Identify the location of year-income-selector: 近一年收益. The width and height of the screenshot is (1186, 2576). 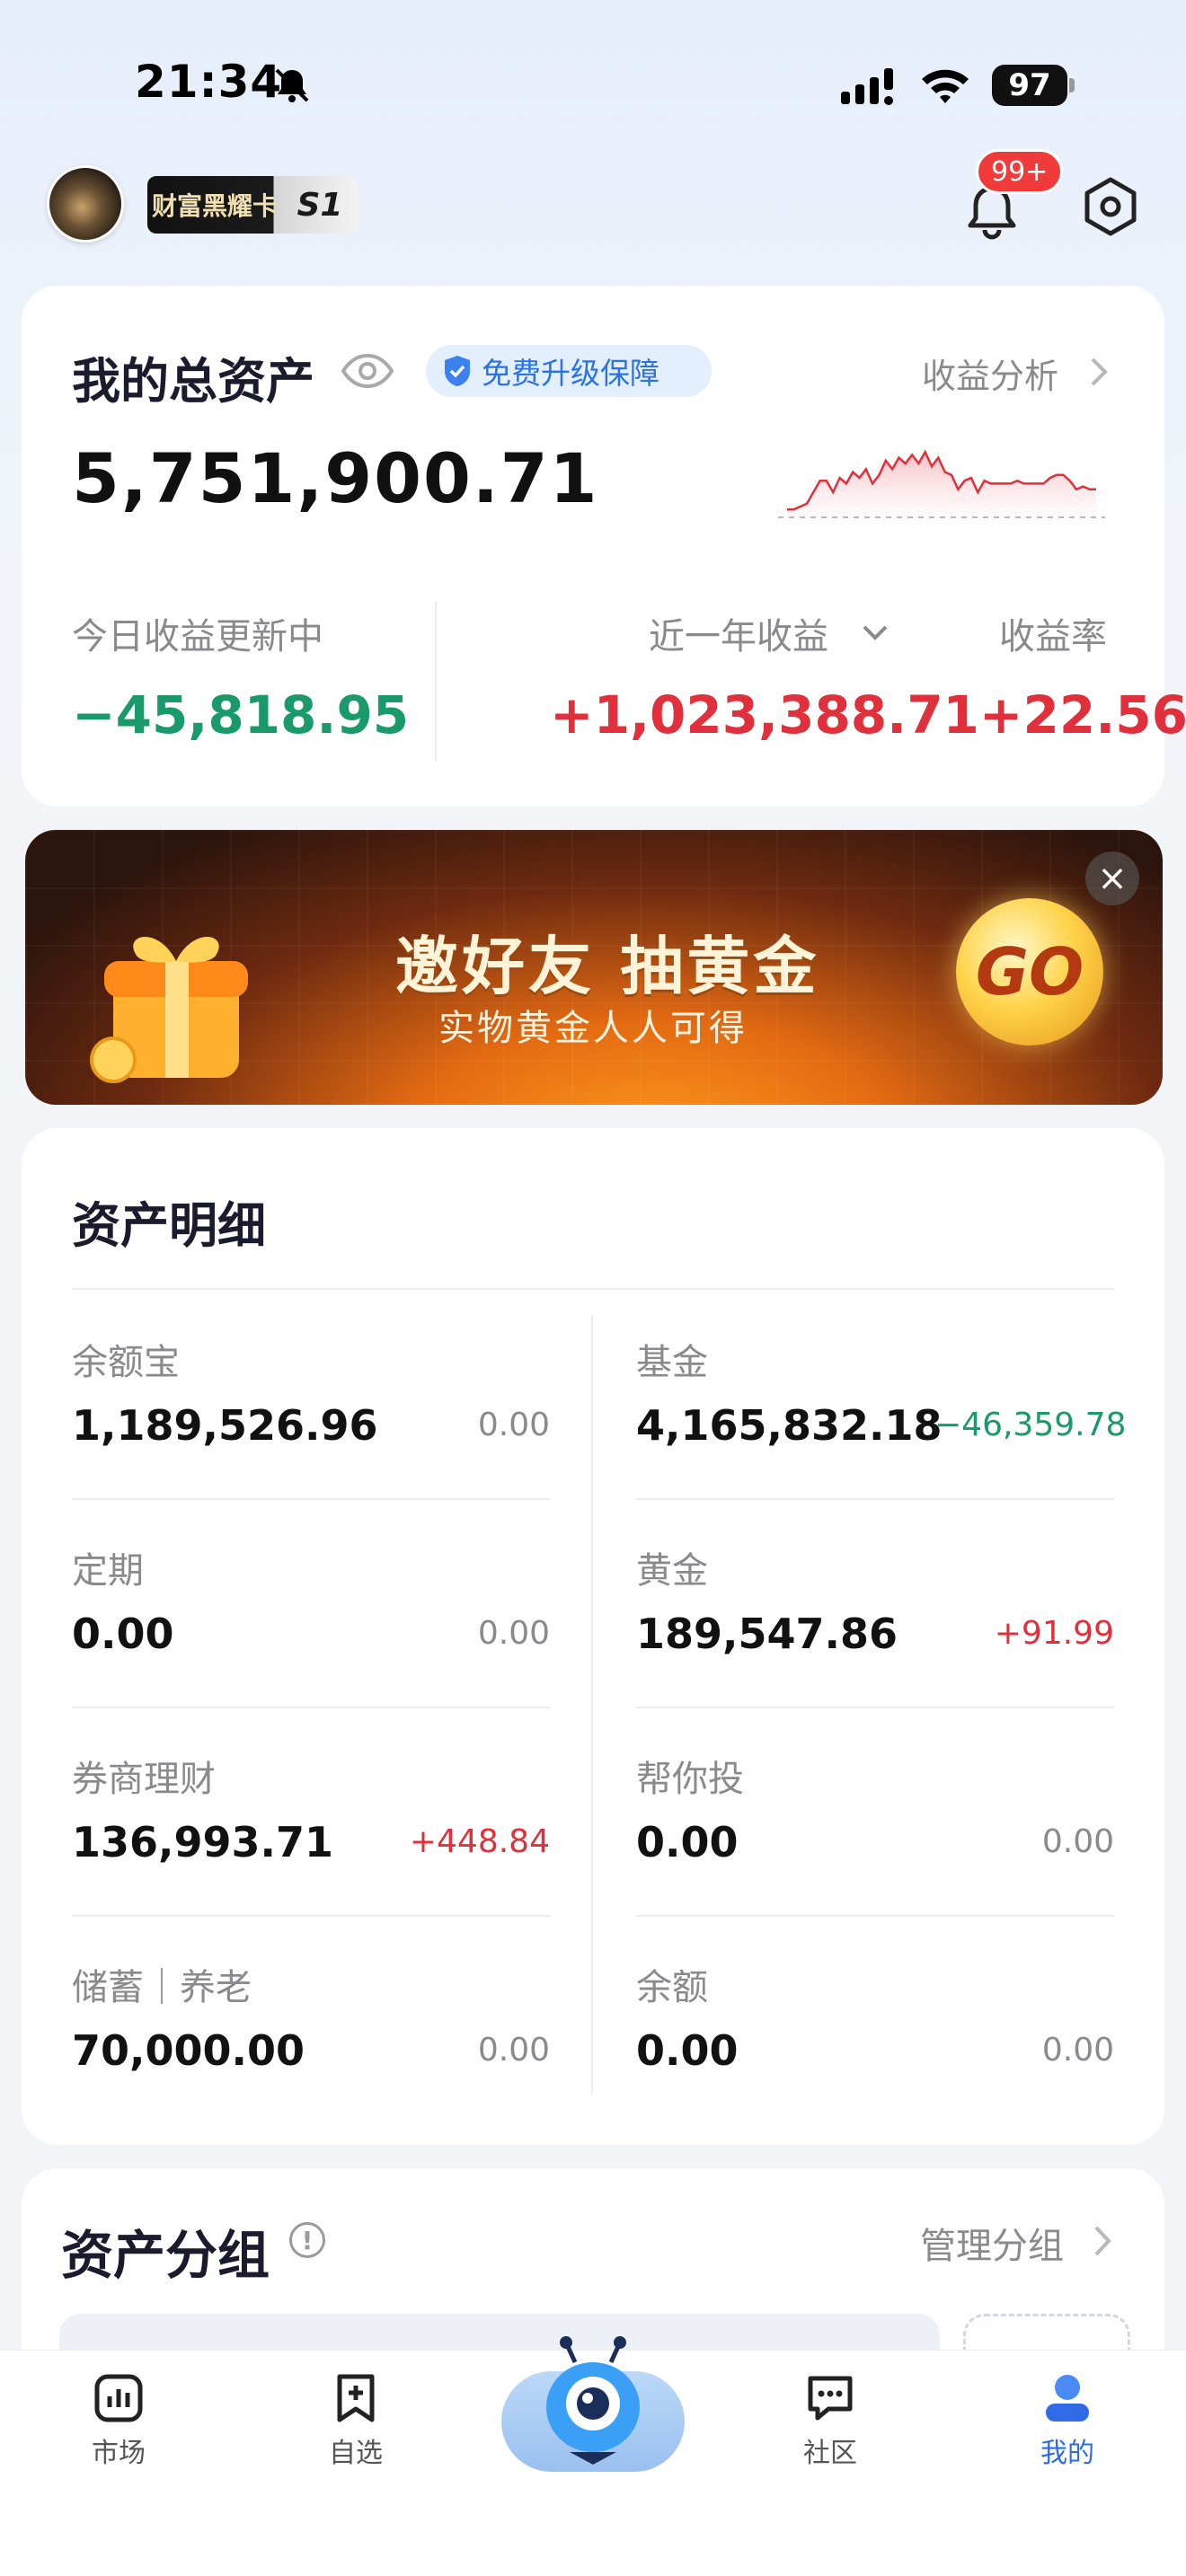
(738, 633).